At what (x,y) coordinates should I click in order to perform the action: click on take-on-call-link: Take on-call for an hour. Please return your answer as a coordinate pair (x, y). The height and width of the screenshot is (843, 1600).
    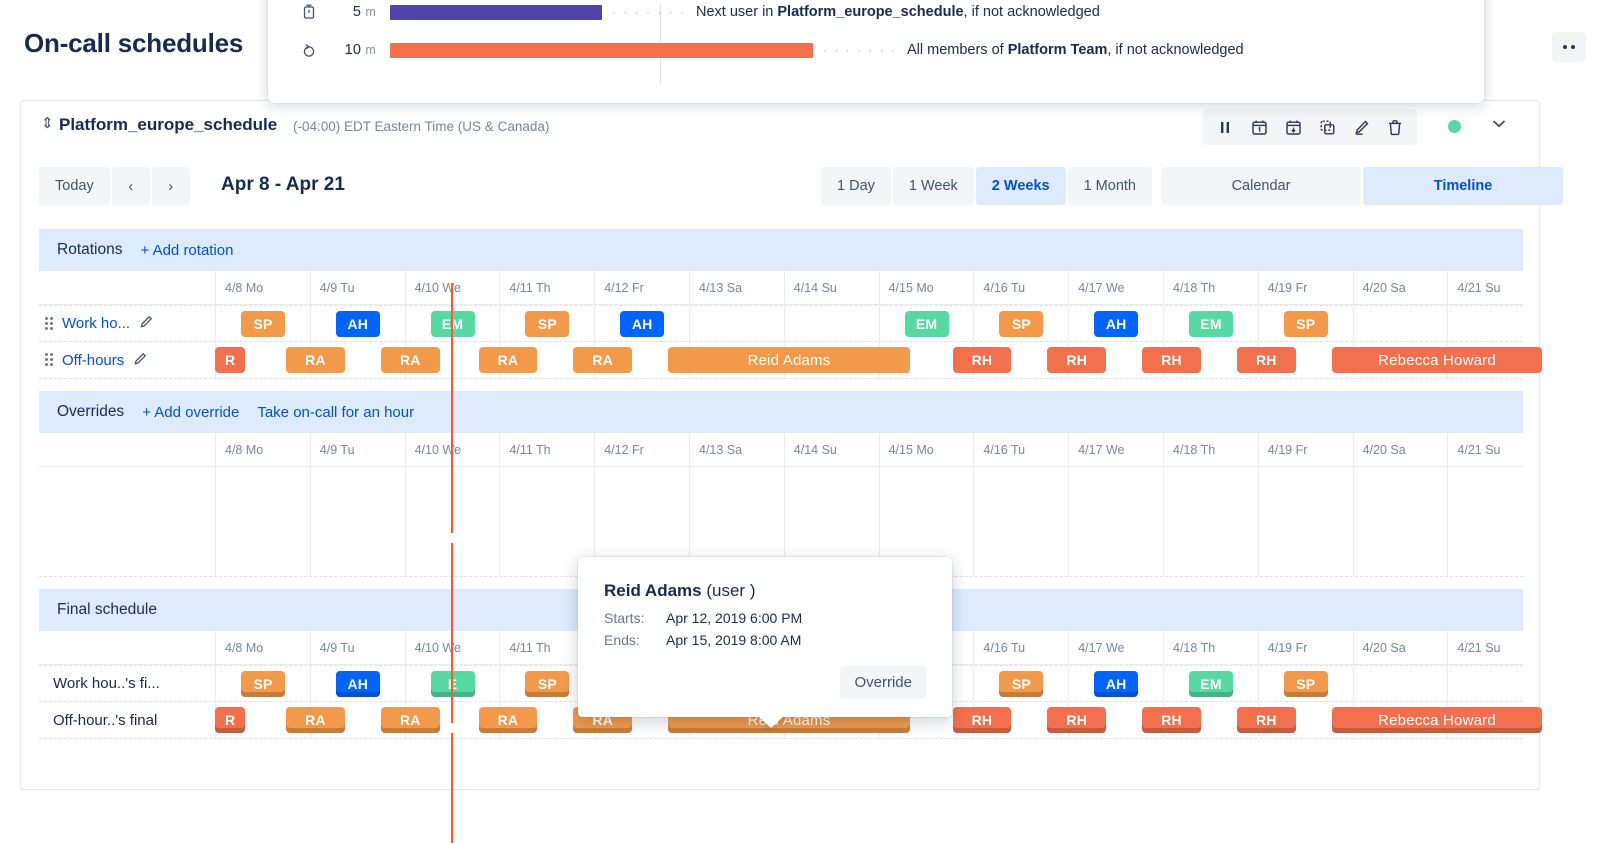
    Looking at the image, I should click on (335, 412).